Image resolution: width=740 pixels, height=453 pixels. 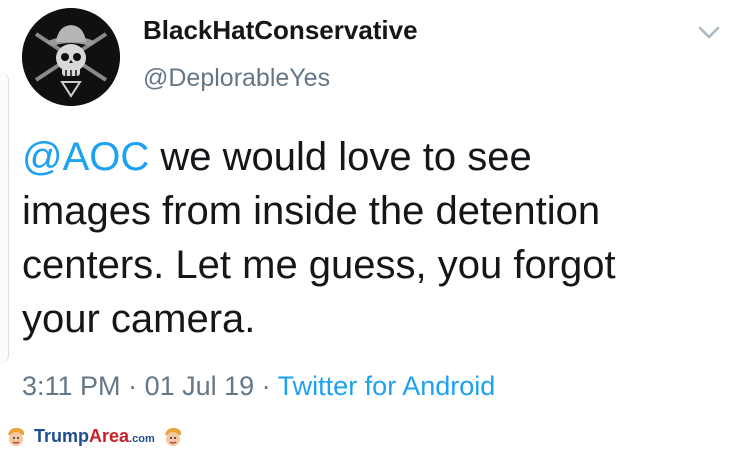 What do you see at coordinates (71, 386) in the screenshot?
I see `tweet-time: 3:11 PM` at bounding box center [71, 386].